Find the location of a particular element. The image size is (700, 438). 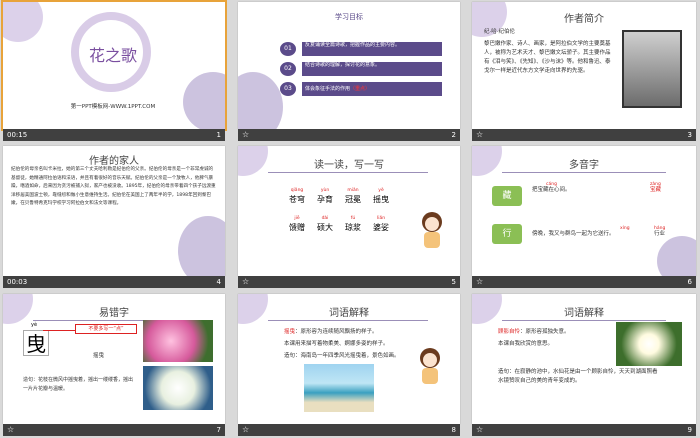

slide-caption-4: 00:03 4 is located at coordinates (114, 282).